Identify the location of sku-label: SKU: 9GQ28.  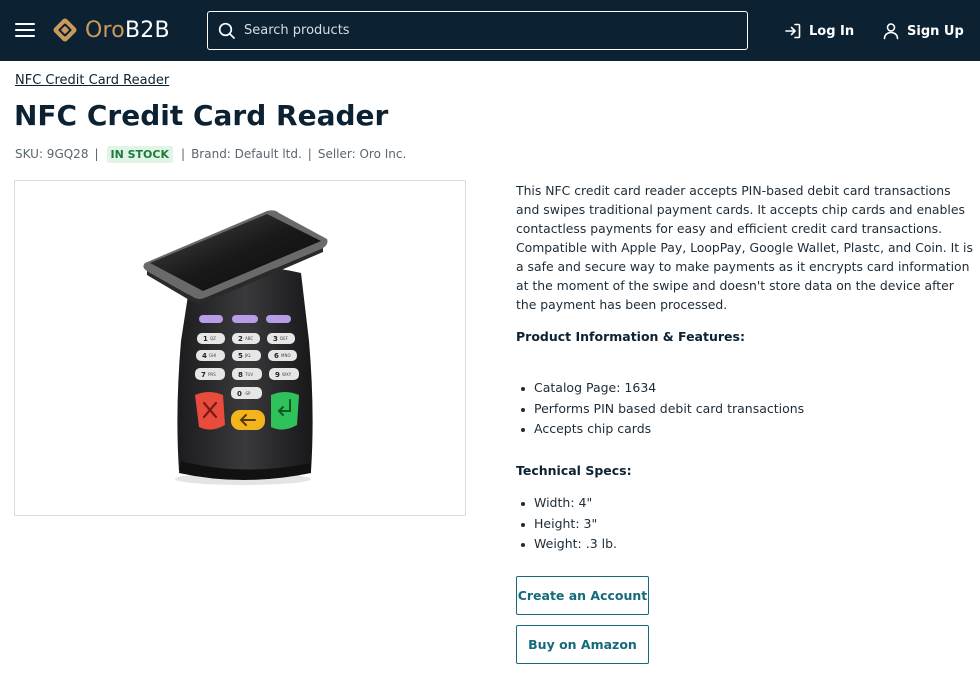
(52, 154).